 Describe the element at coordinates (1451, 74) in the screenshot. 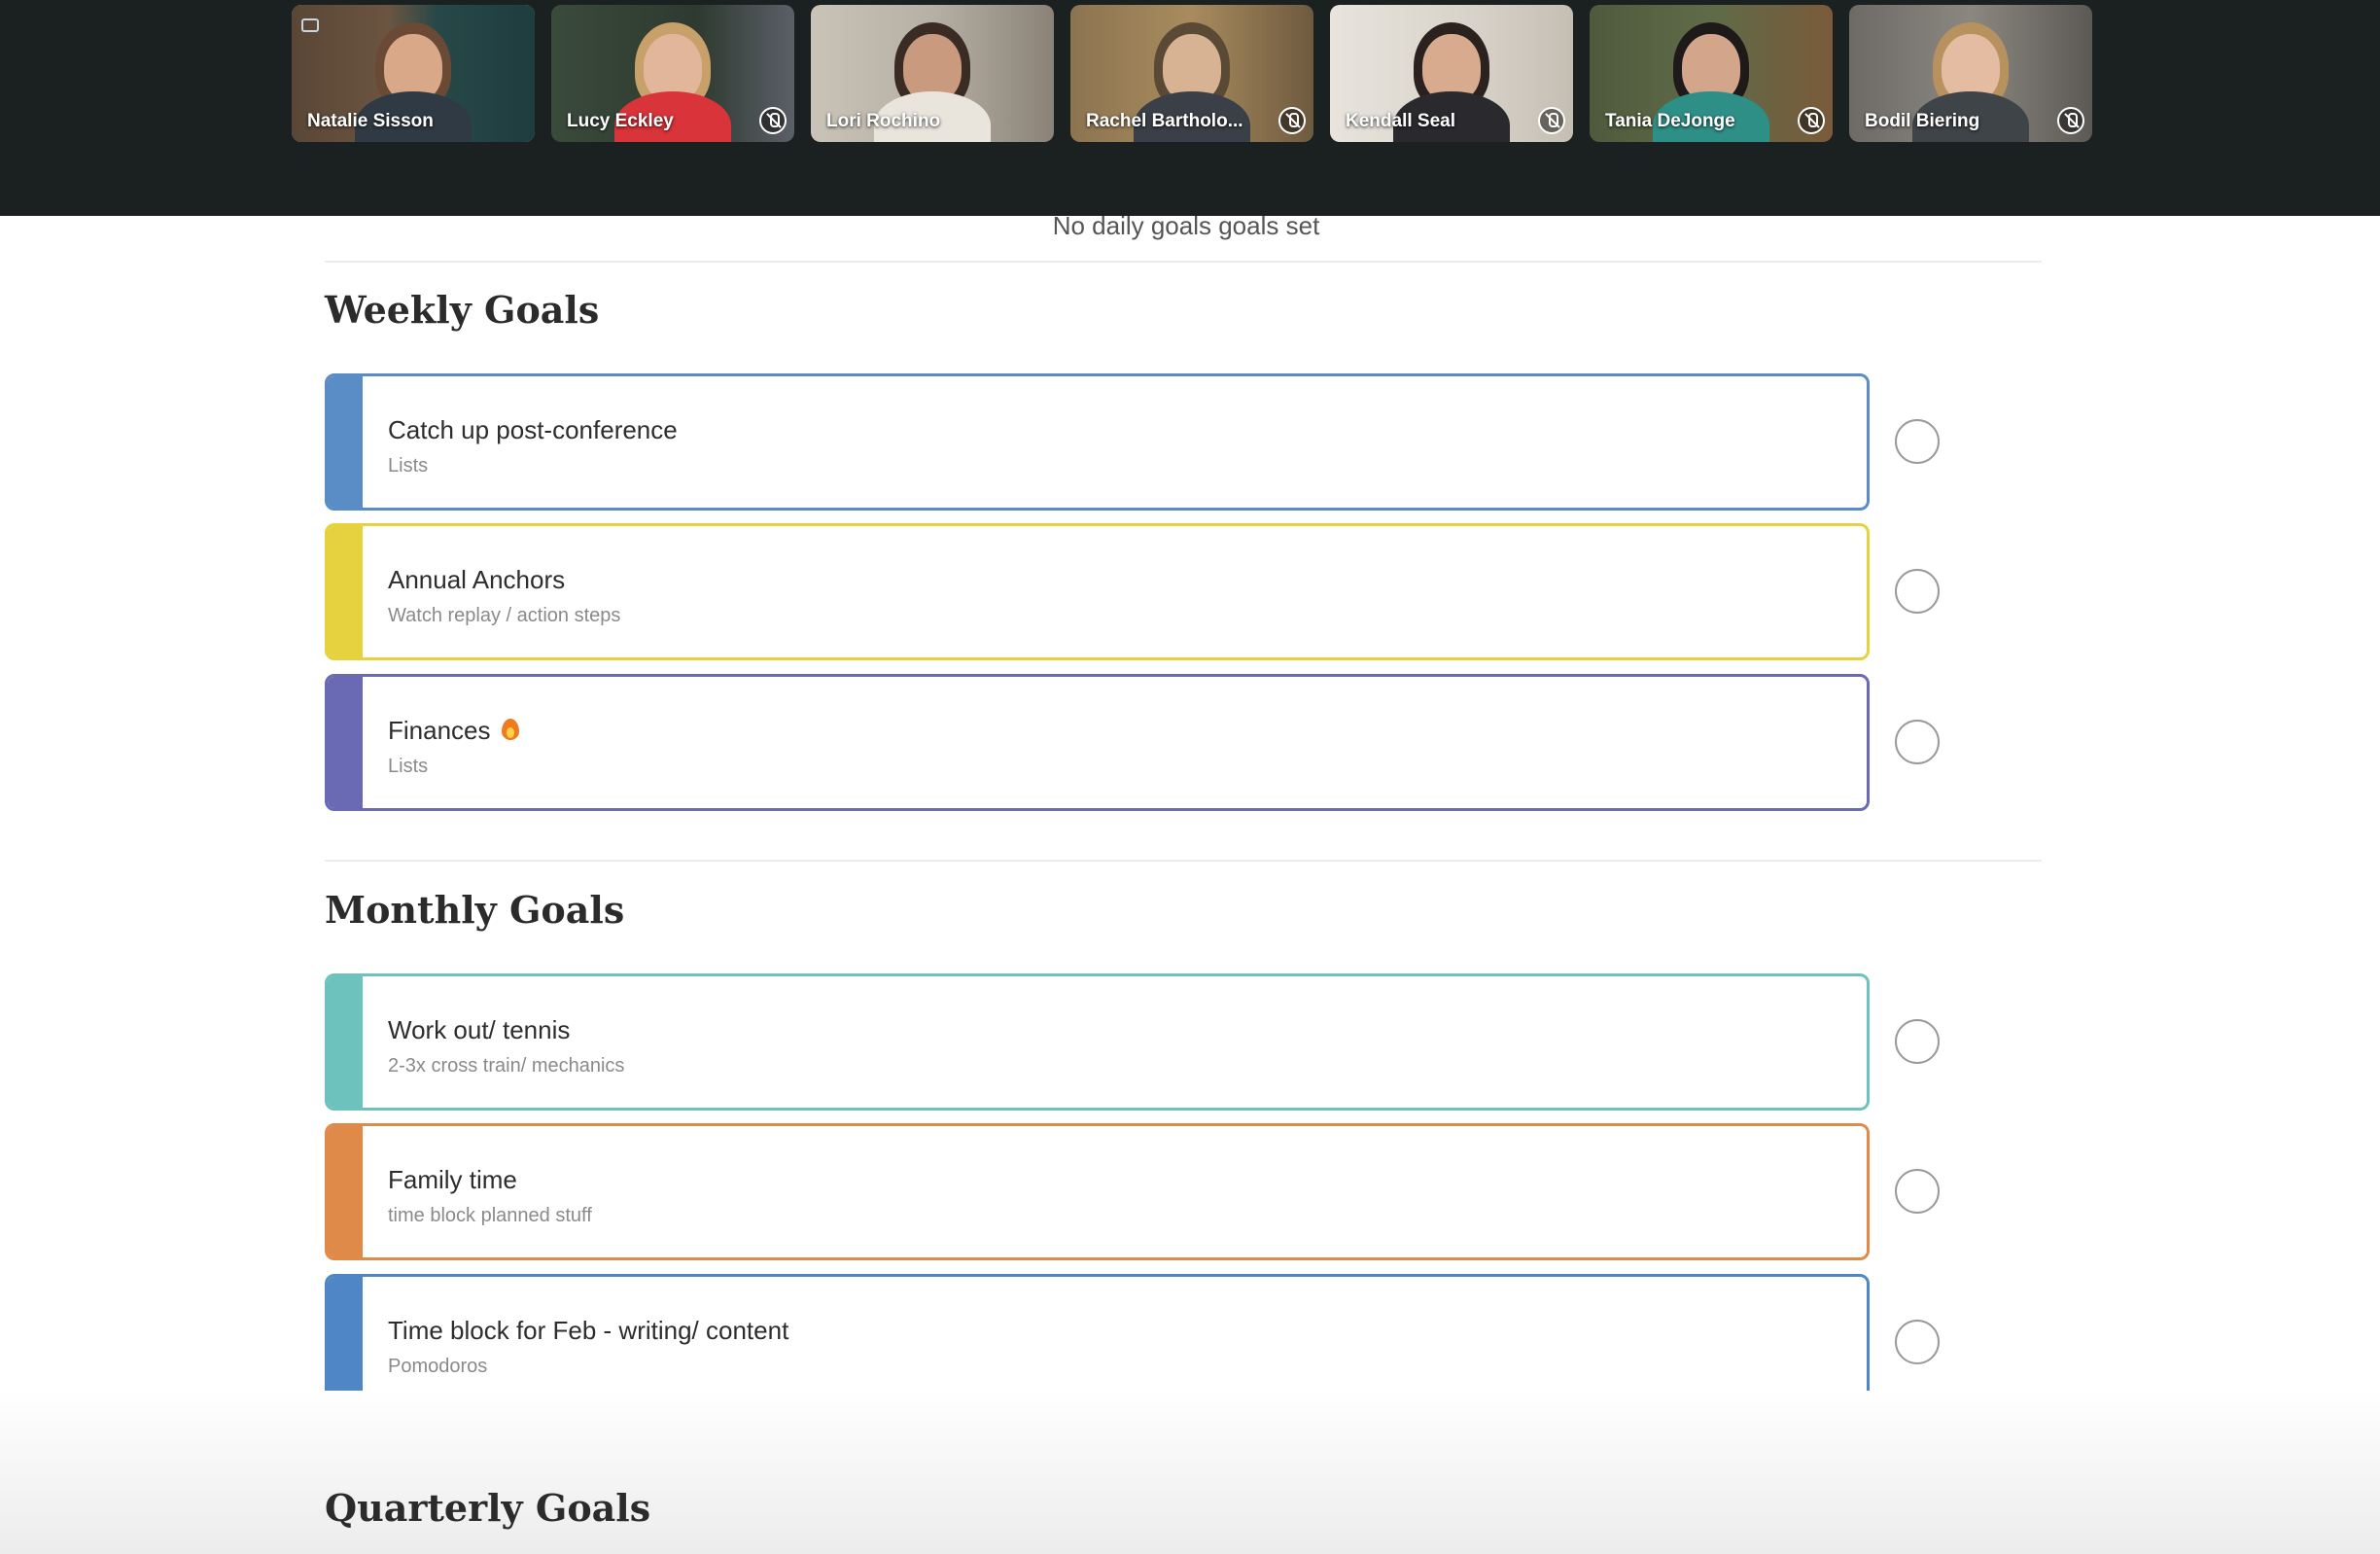

I see `participant-tile-kendall-seal: Kendall Seal` at that location.